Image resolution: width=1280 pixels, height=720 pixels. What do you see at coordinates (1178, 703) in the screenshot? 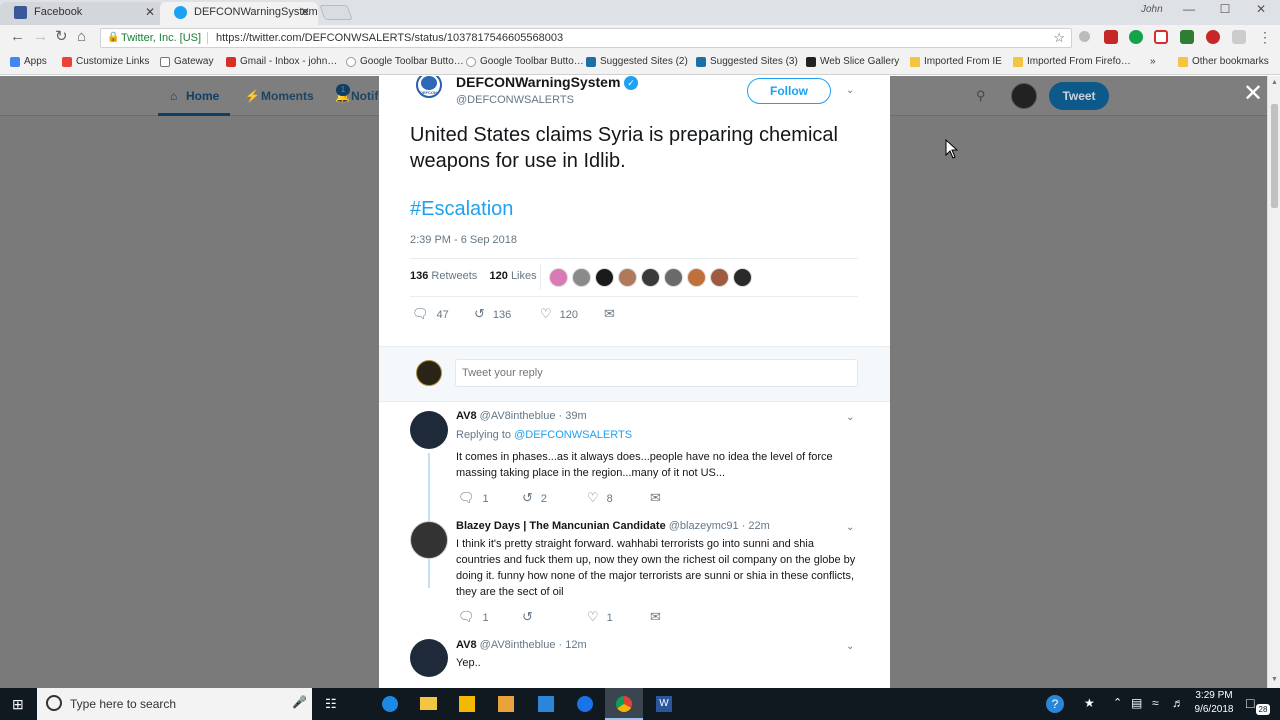
I see `volume-icon: ♬` at bounding box center [1178, 703].